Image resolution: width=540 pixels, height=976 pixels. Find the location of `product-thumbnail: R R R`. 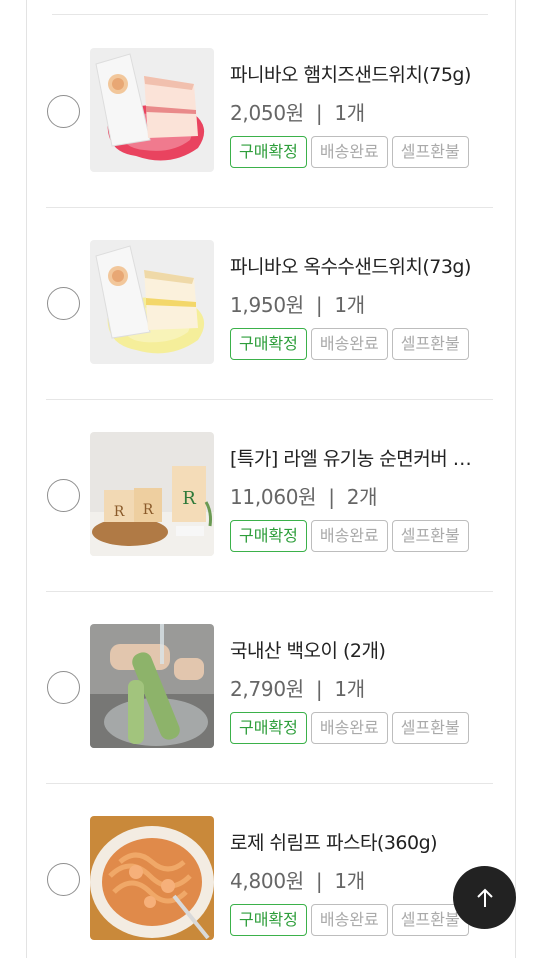

product-thumbnail: R R R is located at coordinates (152, 494).